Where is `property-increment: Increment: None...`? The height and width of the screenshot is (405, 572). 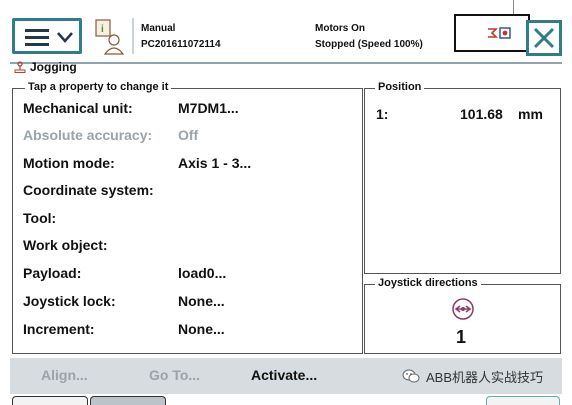
property-increment: Increment: None... is located at coordinates (188, 330).